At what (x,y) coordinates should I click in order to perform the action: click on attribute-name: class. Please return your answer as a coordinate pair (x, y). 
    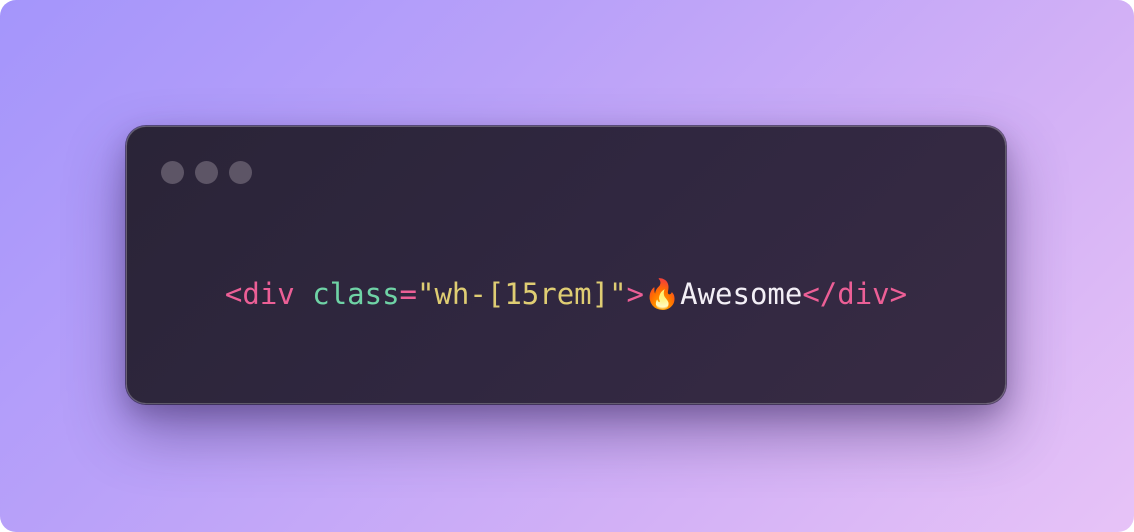
    Looking at the image, I should click on (356, 294).